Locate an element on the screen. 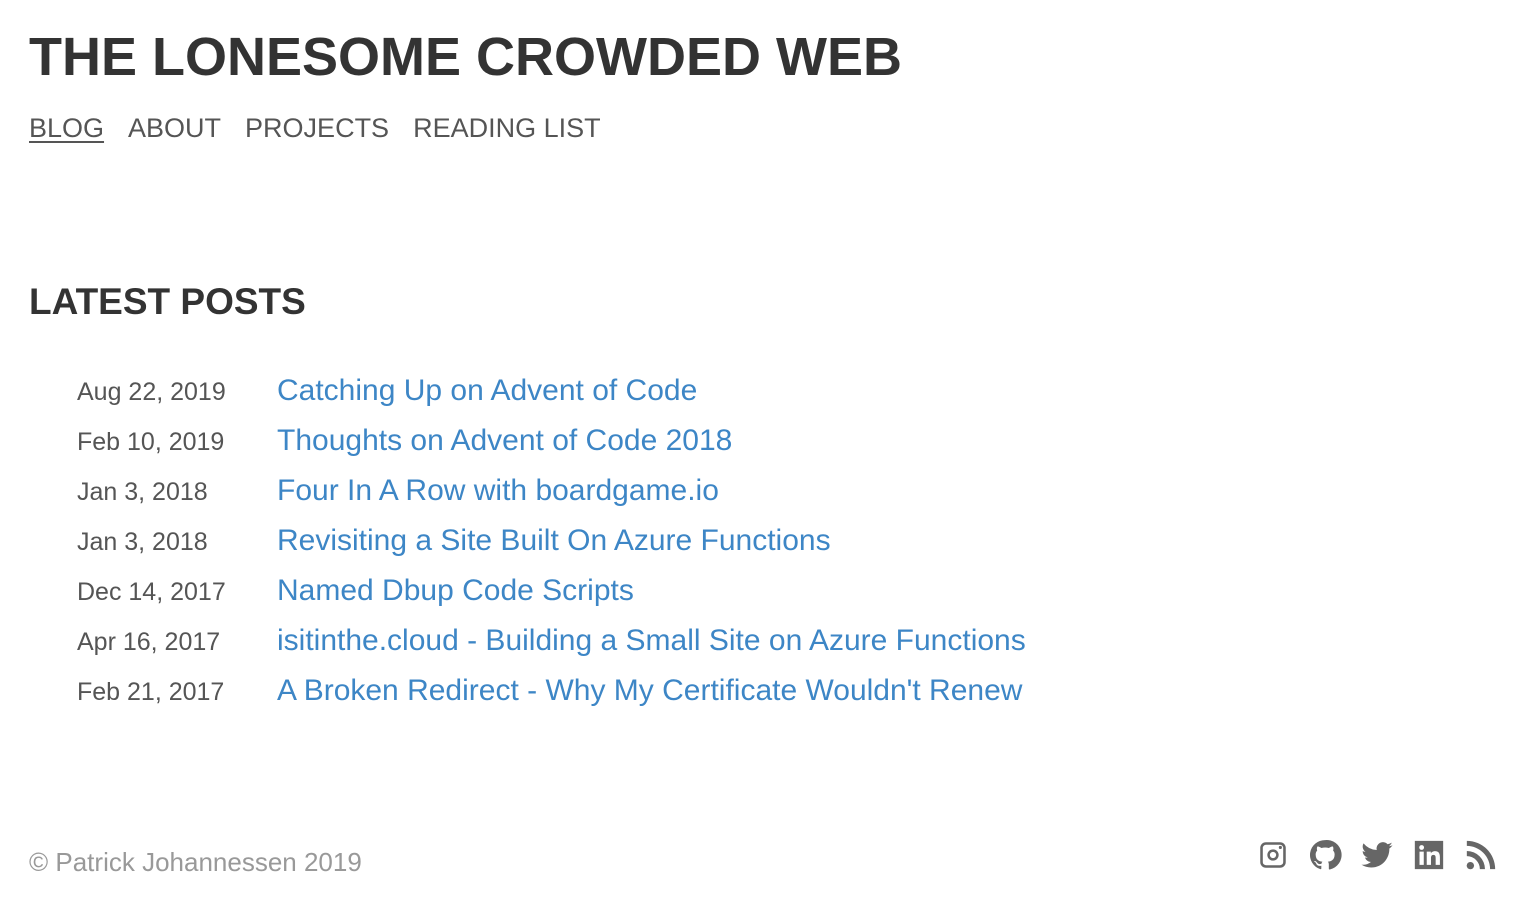 The height and width of the screenshot is (902, 1522). twitter-icon is located at coordinates (1377, 855).